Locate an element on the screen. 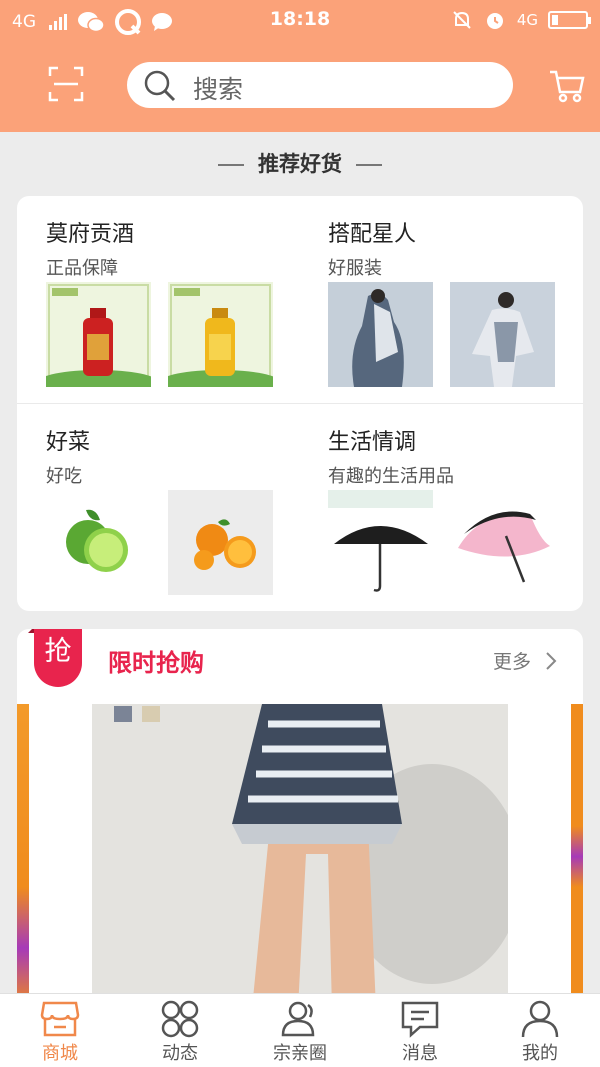 Image resolution: width=600 pixels, height=1067 pixels. recommend-title: 推荐好货 is located at coordinates (300, 164).